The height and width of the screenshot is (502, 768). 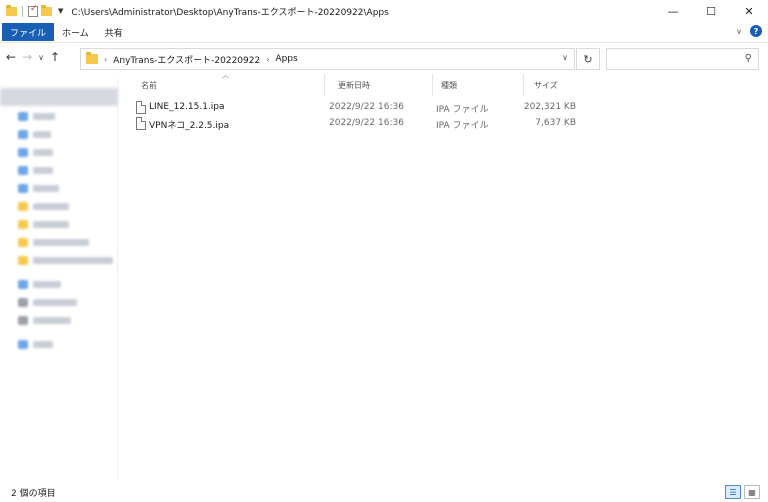 What do you see at coordinates (756, 31) in the screenshot?
I see `help-icon: ?` at bounding box center [756, 31].